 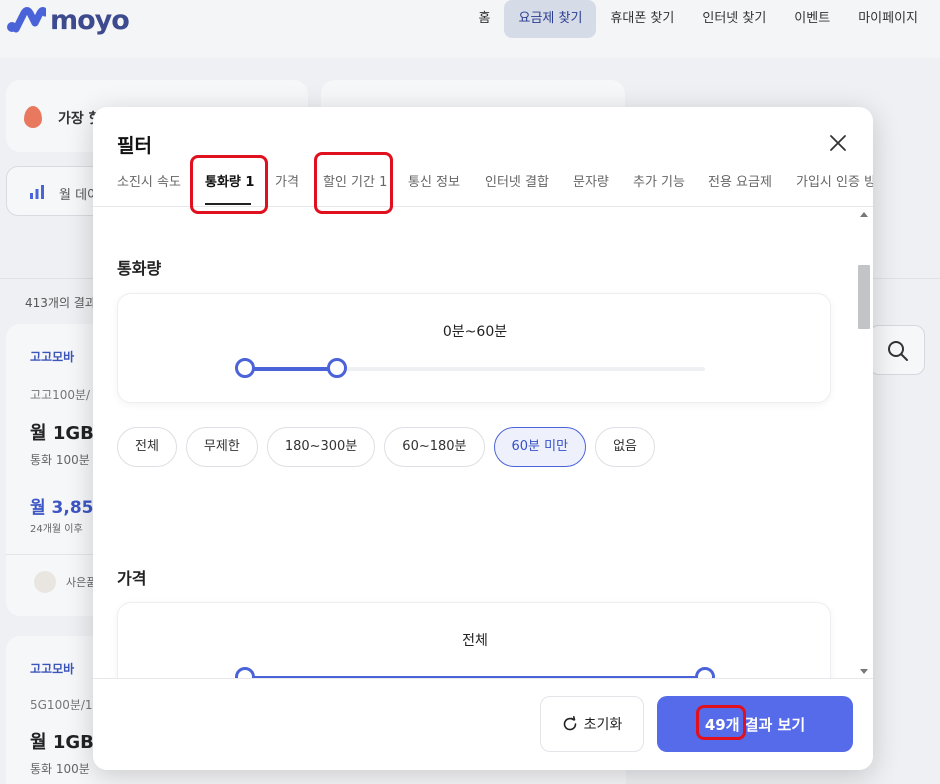 I want to click on call-volume-slider-fill, so click(x=291, y=369).